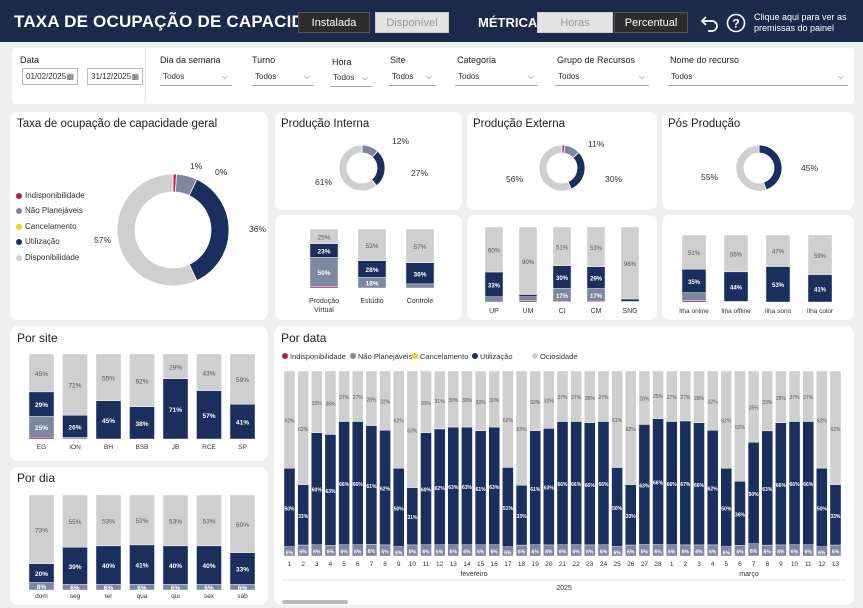  I want to click on category-label: Ilha color, so click(820, 311).